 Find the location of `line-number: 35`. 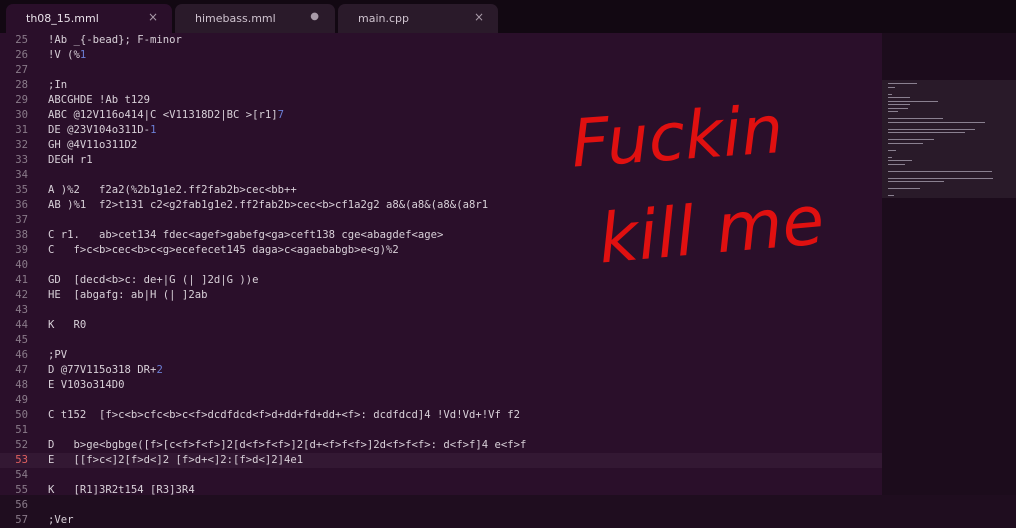

line-number: 35 is located at coordinates (21, 190).